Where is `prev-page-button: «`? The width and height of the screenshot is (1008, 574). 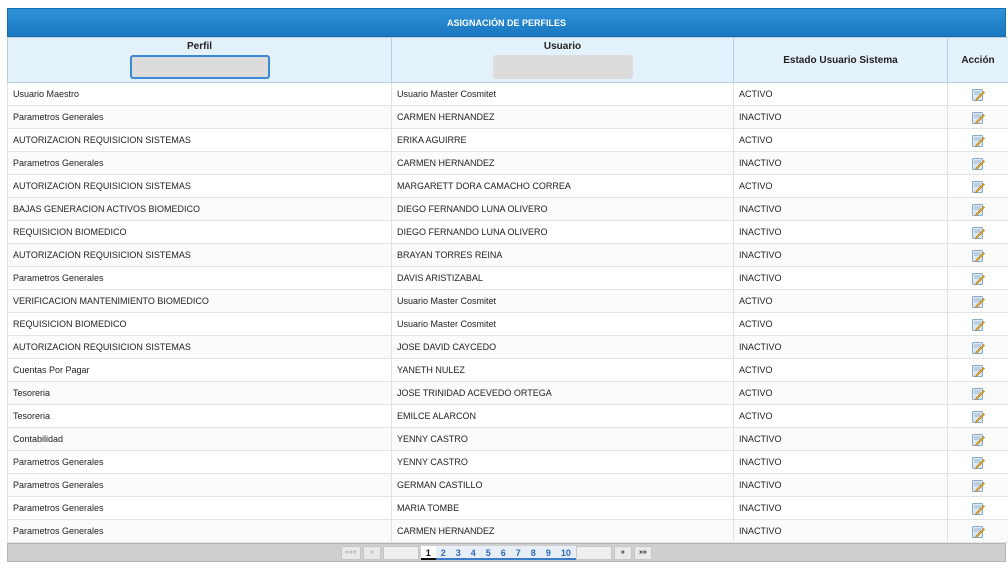
prev-page-button: « is located at coordinates (371, 553).